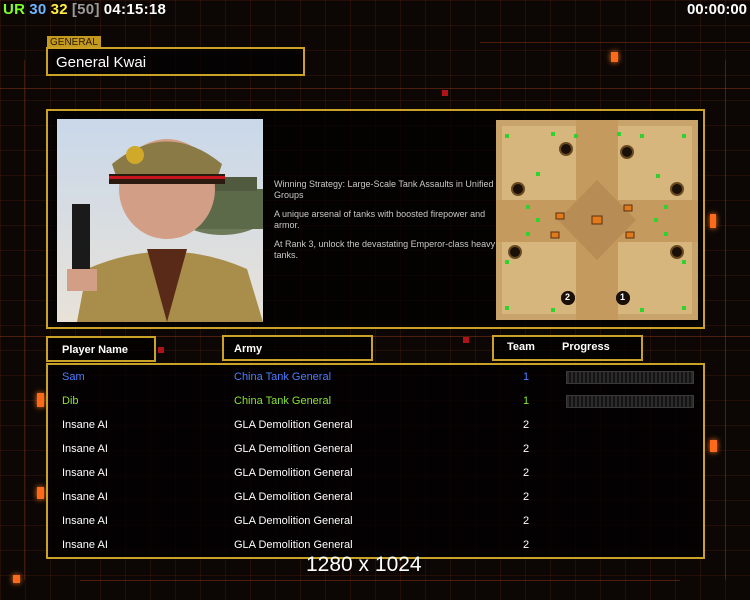 The width and height of the screenshot is (750, 600). I want to click on player-row: Dib China Tank General 1, so click(375, 403).